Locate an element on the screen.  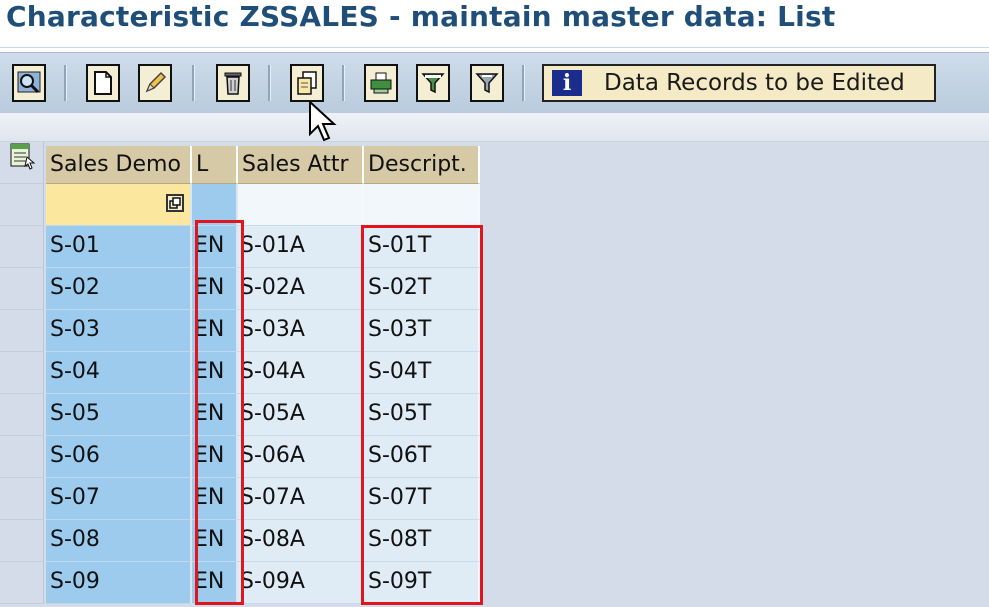
sales-attr-cell: S-03A is located at coordinates (301, 331).